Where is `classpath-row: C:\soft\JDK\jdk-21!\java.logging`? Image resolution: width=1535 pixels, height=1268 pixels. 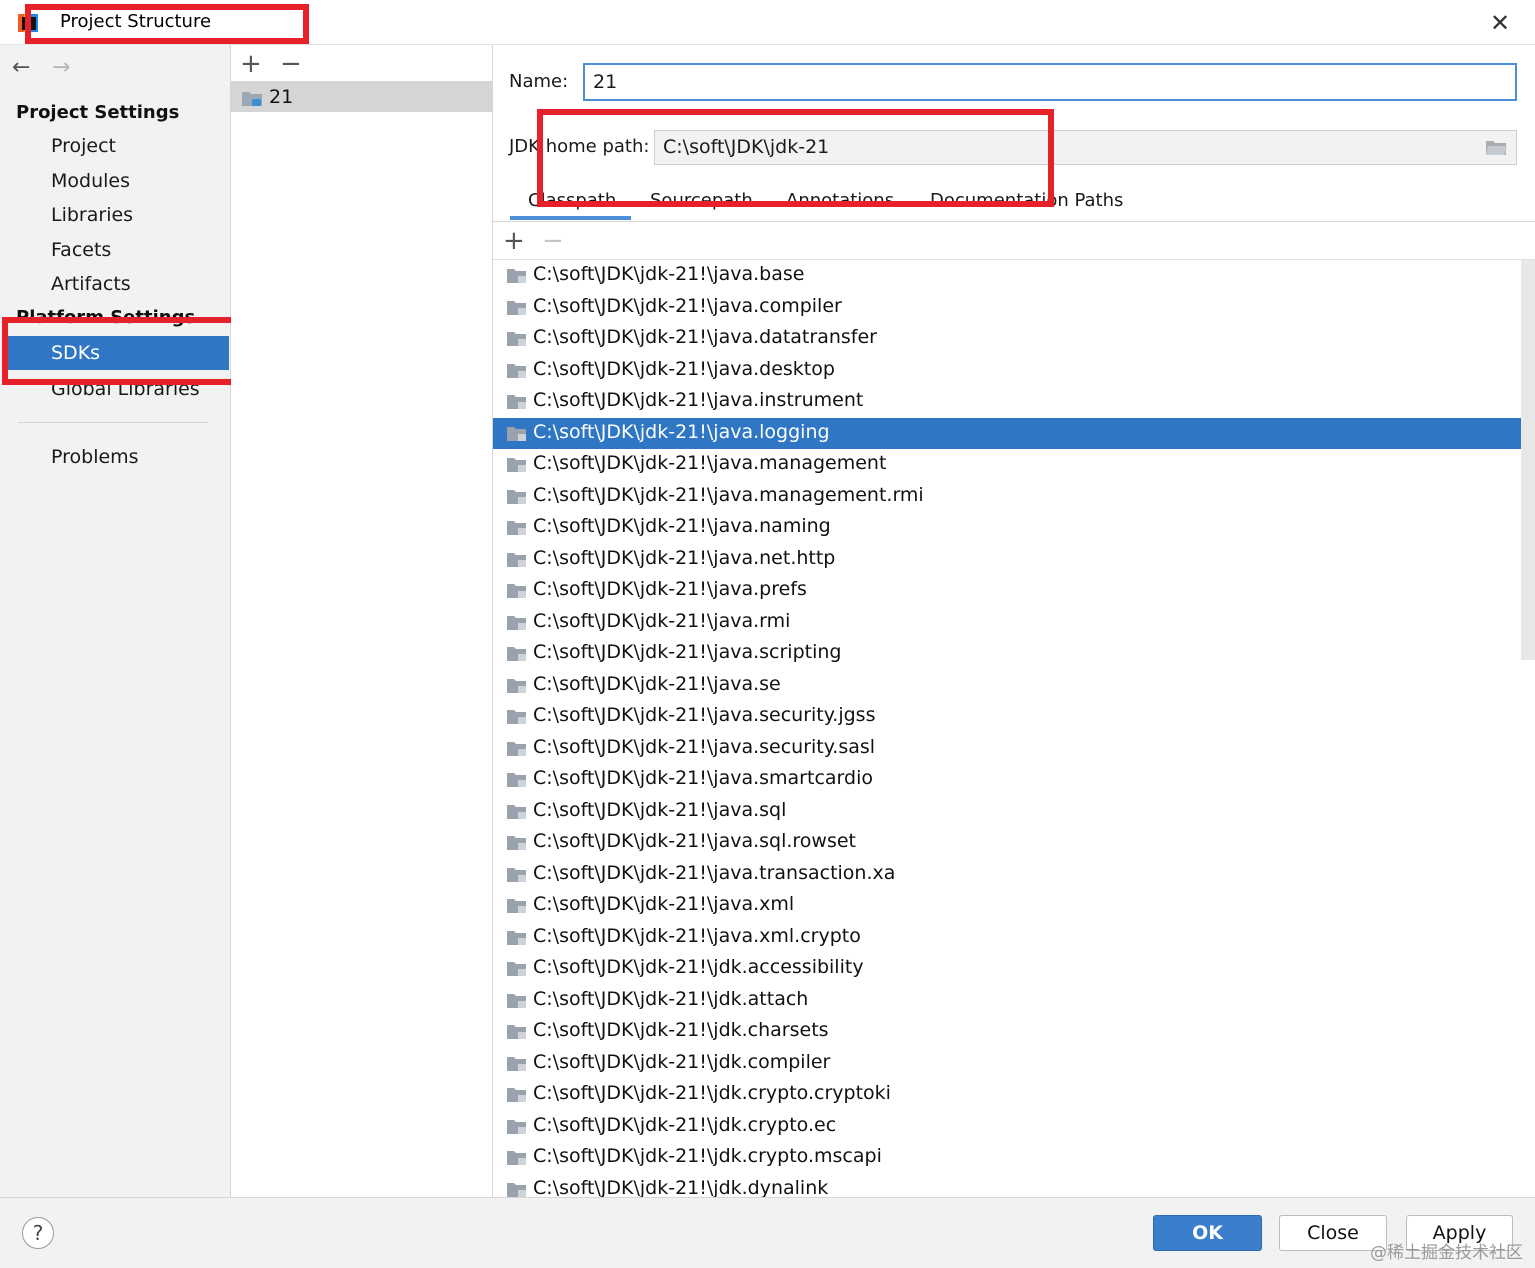
classpath-row: C:\soft\JDK\jdk-21!\java.logging is located at coordinates (1007, 433).